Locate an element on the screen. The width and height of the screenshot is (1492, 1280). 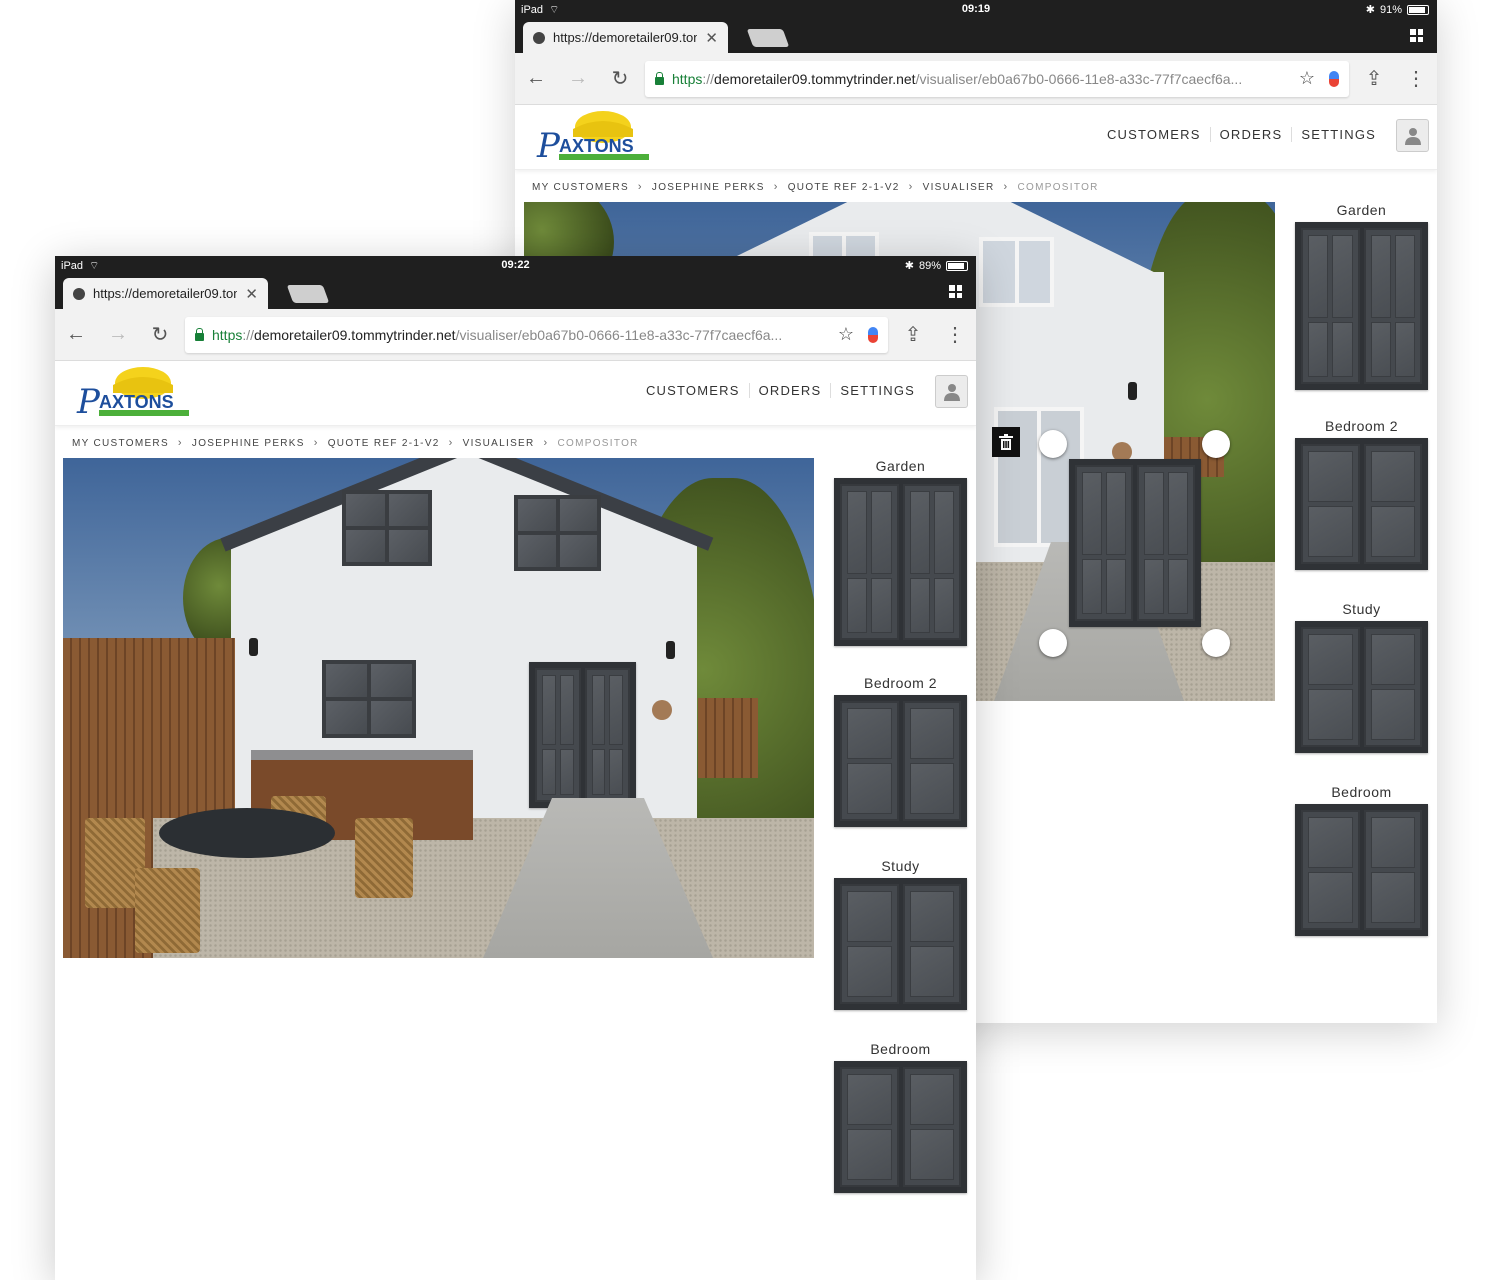
window-upper-left is located at coordinates (387, 528).